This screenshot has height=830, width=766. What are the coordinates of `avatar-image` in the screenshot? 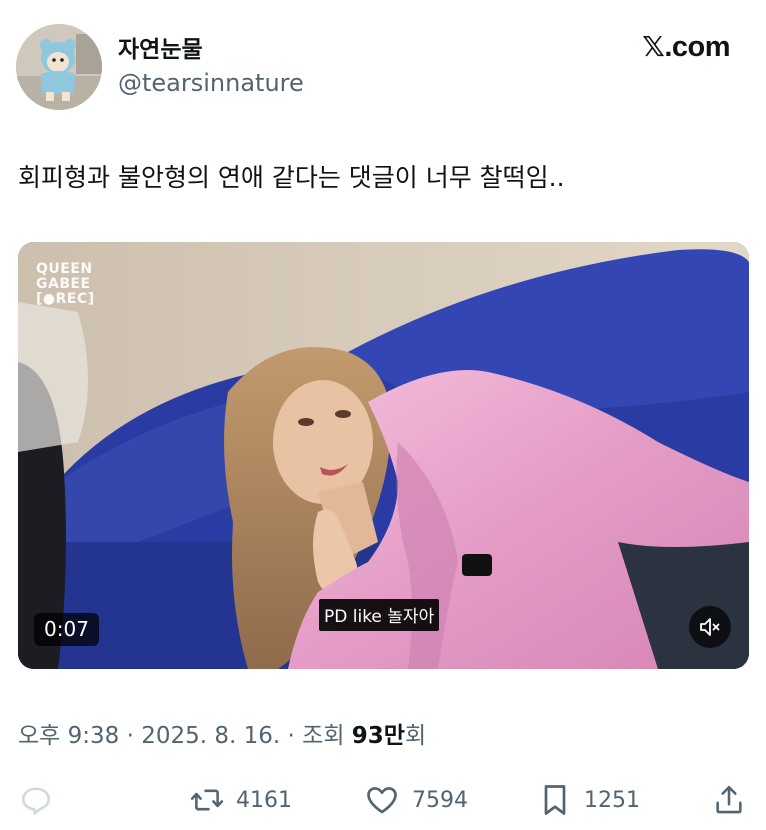 It's located at (59, 67).